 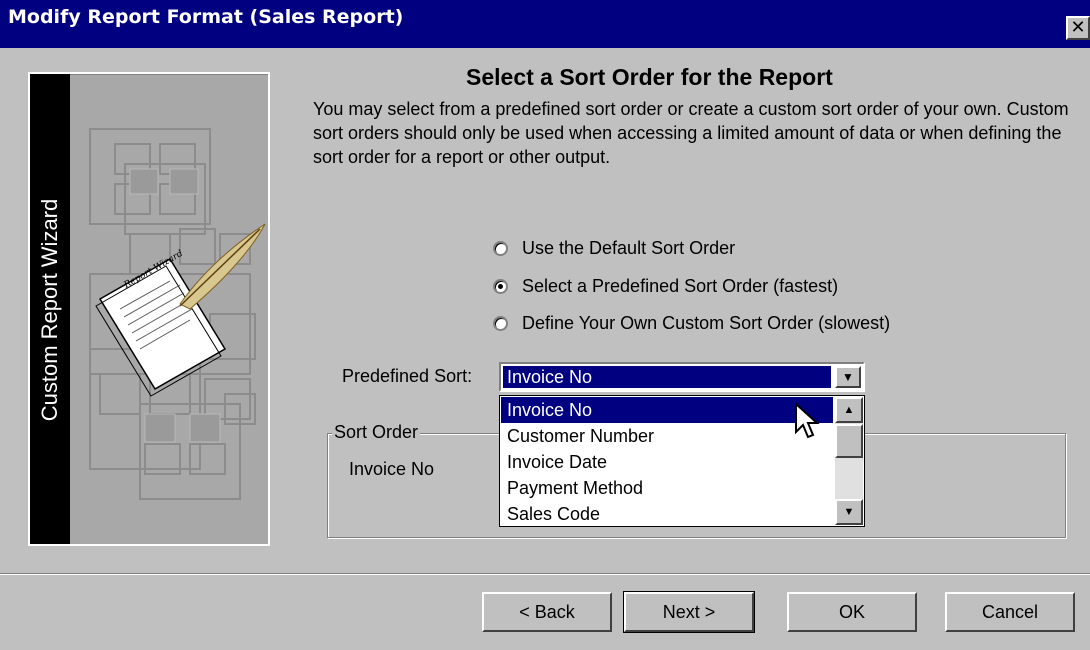 What do you see at coordinates (667, 488) in the screenshot?
I see `list-item: Payment Method` at bounding box center [667, 488].